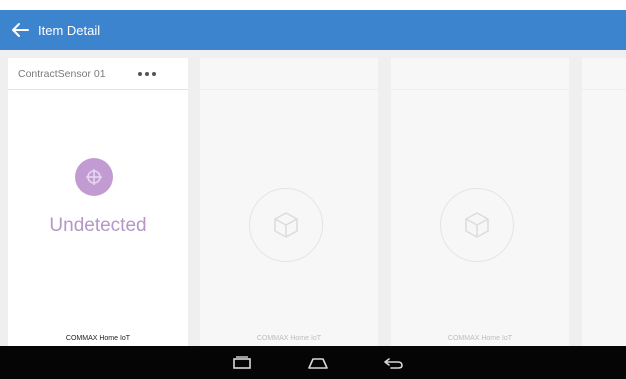  Describe the element at coordinates (98, 225) in the screenshot. I see `sensor-status: Undetected` at that location.